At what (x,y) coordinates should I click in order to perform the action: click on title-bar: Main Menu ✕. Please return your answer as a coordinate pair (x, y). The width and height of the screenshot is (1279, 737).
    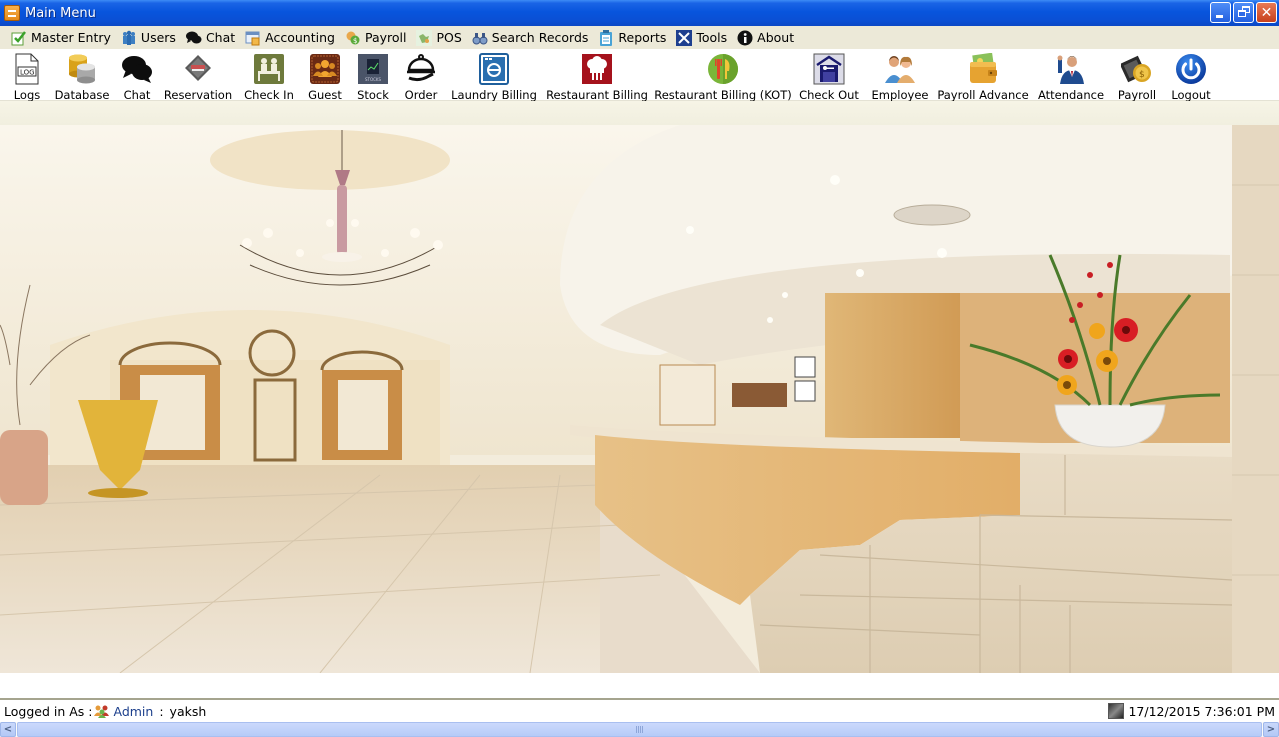
    Looking at the image, I should click on (639, 13).